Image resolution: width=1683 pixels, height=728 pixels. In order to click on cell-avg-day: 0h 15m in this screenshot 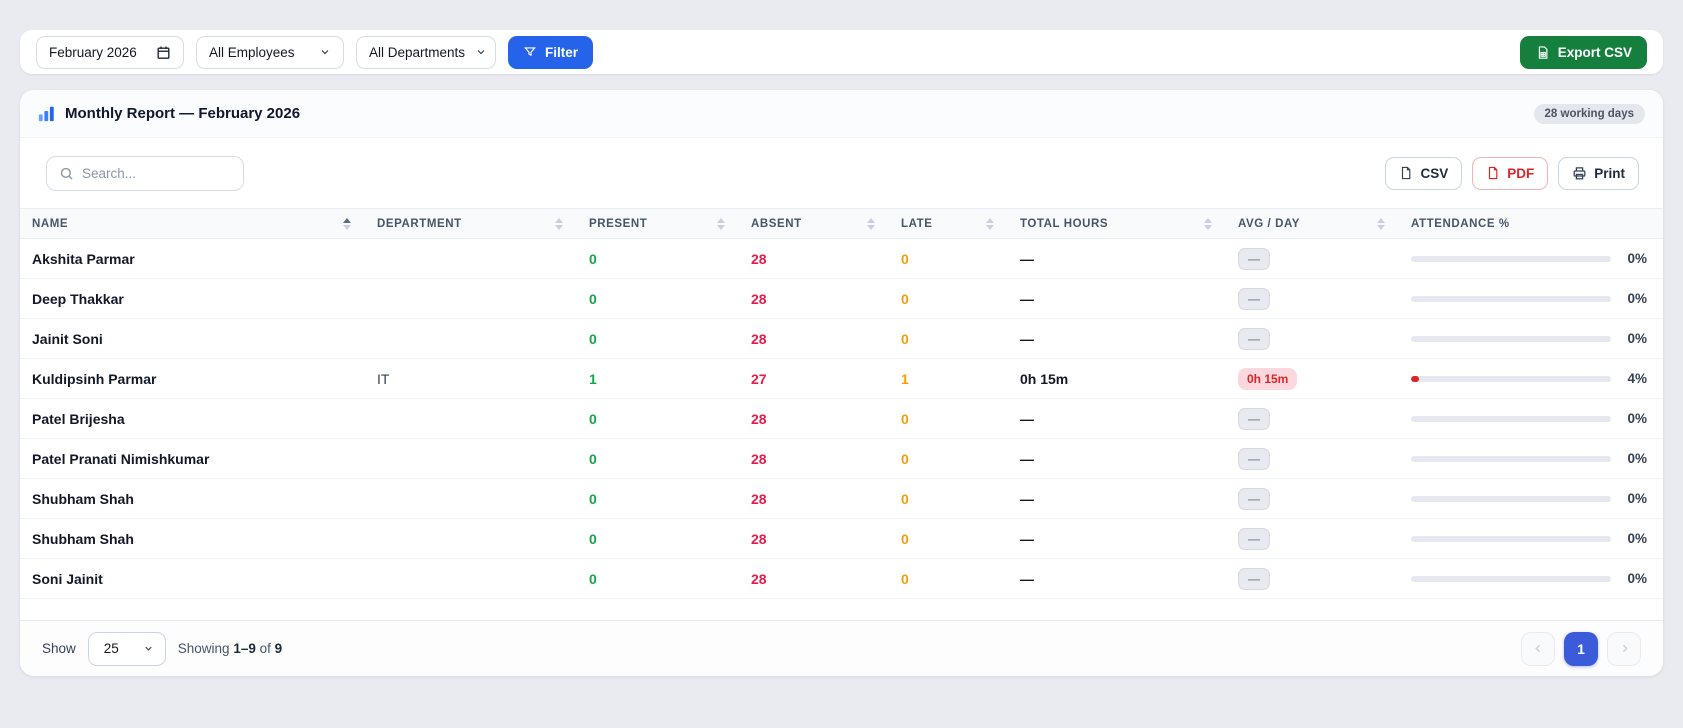, I will do `click(1312, 378)`.